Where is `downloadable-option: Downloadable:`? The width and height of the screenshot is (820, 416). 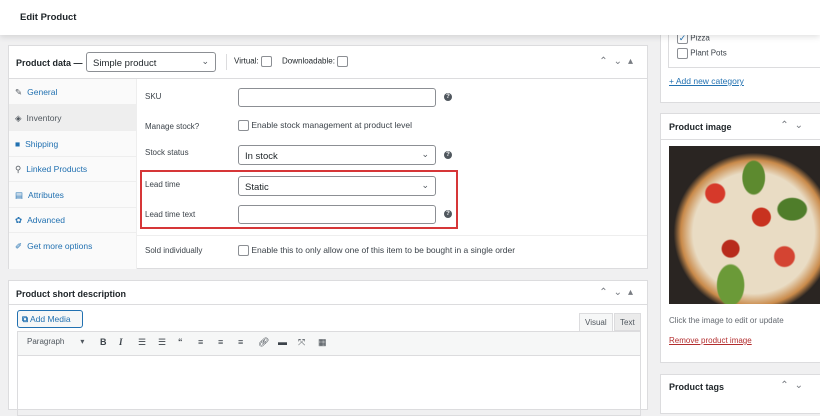
downloadable-option: Downloadable: is located at coordinates (315, 61).